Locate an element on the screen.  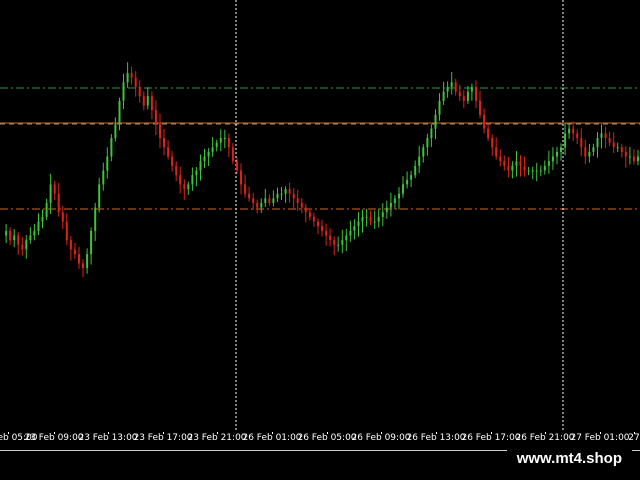
time-tick-label: 26 Feb 13:00 is located at coordinates (436, 438).